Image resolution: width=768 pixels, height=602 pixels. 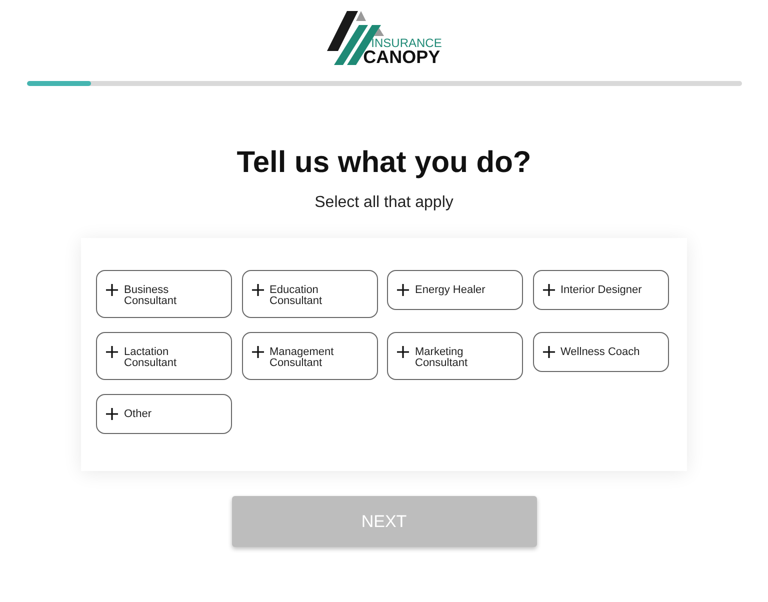 What do you see at coordinates (164, 356) in the screenshot?
I see `option-button: Lactation Consultant` at bounding box center [164, 356].